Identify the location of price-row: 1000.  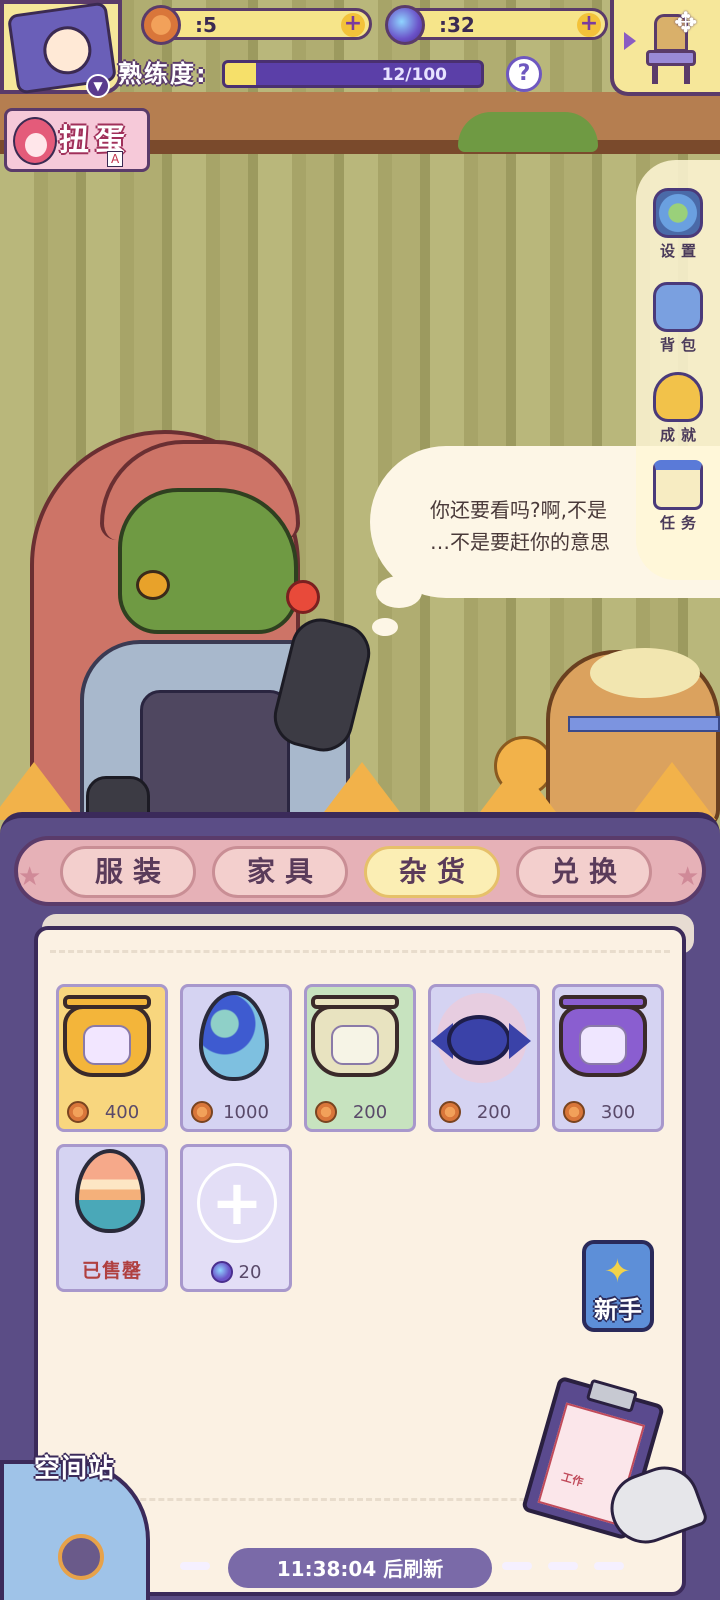
(236, 1113).